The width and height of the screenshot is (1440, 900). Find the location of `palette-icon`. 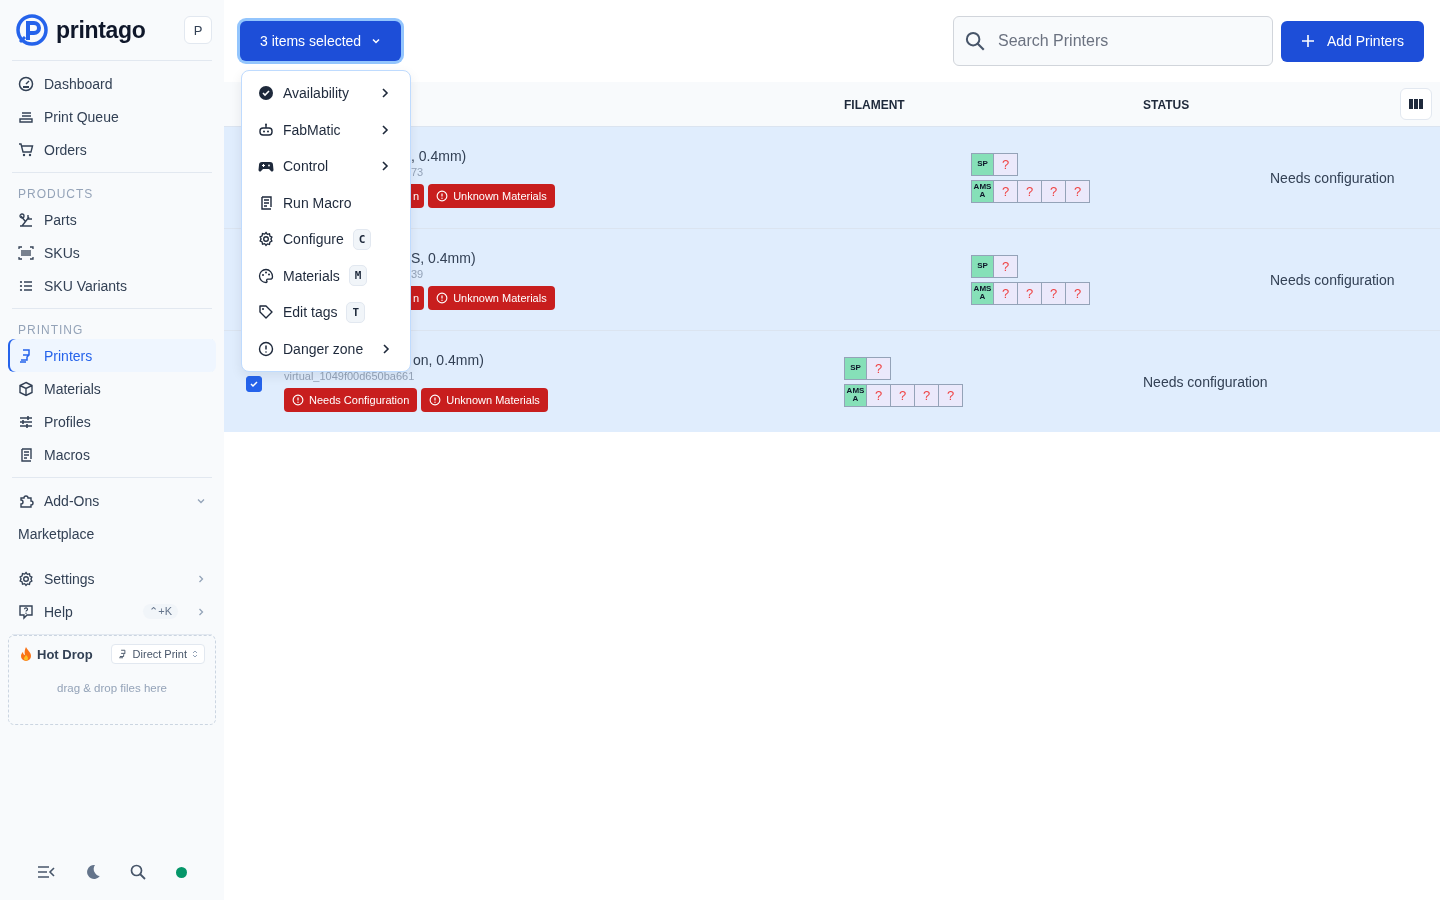

palette-icon is located at coordinates (266, 275).